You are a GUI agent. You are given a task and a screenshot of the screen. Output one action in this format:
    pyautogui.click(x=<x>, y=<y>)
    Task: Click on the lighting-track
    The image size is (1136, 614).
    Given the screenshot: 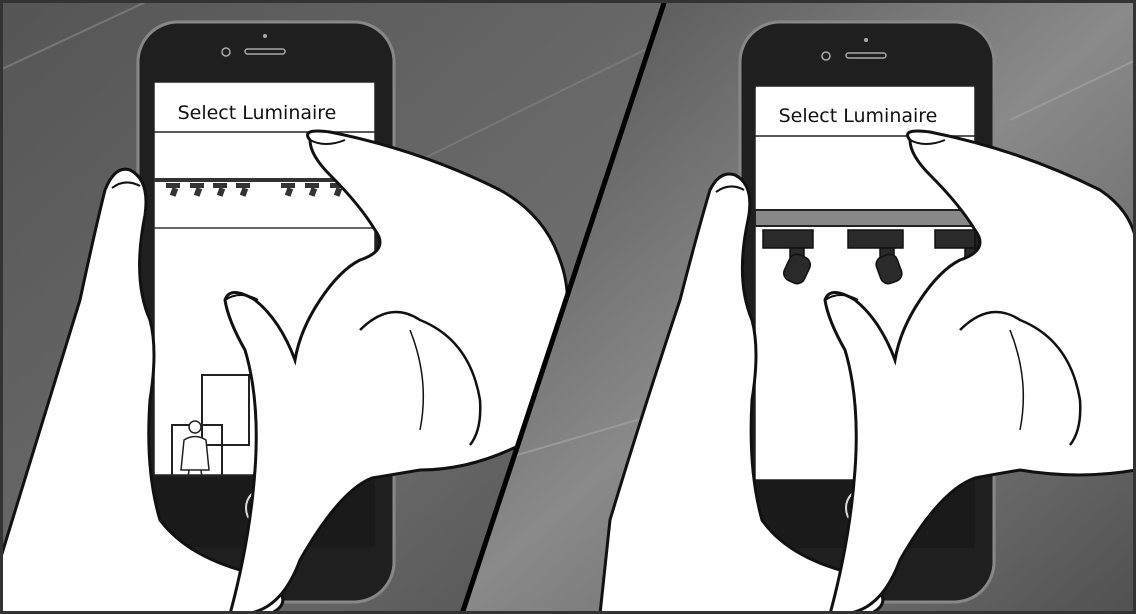 What is the action you would take?
    pyautogui.click(x=865, y=218)
    